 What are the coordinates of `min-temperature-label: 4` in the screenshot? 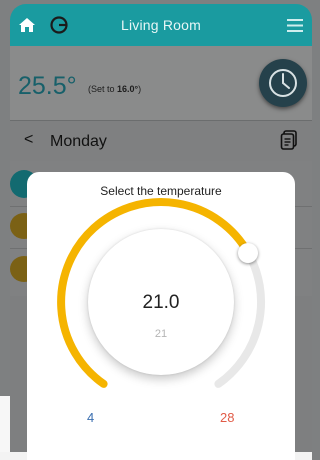 It's located at (91, 417).